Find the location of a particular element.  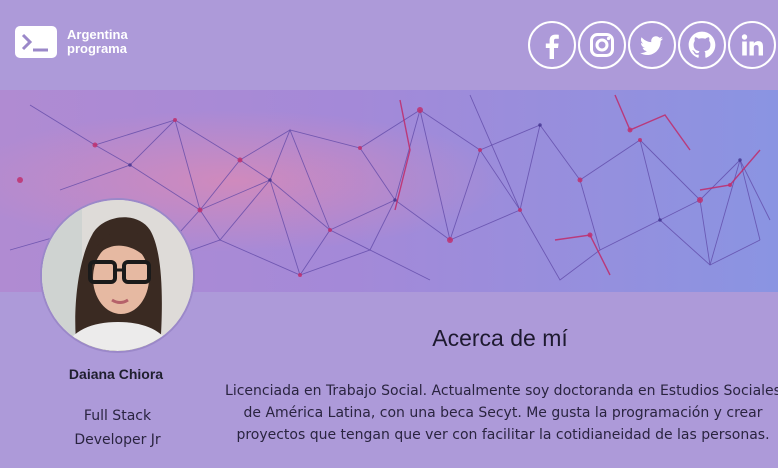

github-link is located at coordinates (702, 45).